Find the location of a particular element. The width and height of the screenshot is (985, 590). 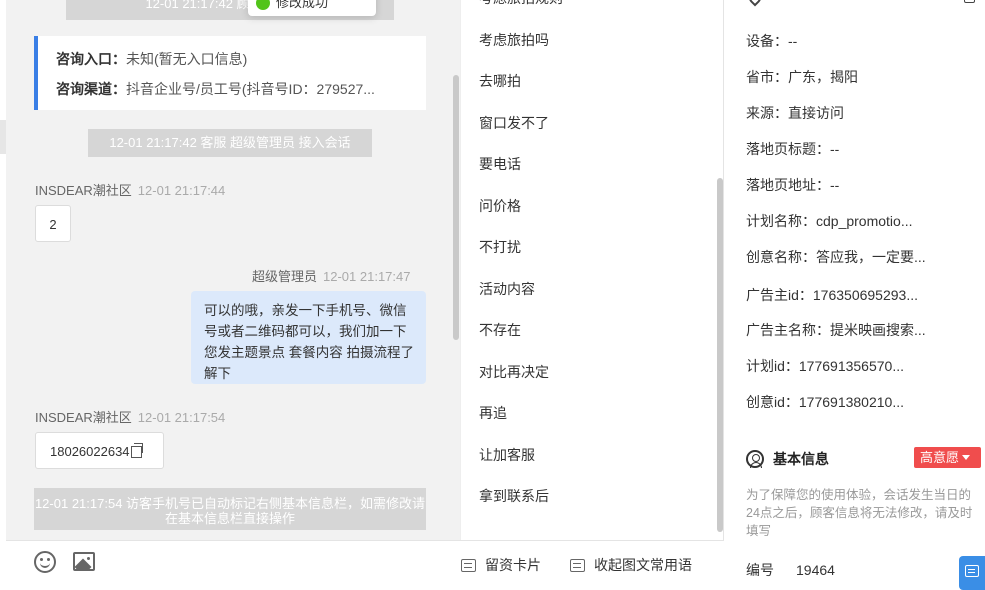

lead-card-label: 留资卡片 is located at coordinates (513, 565).